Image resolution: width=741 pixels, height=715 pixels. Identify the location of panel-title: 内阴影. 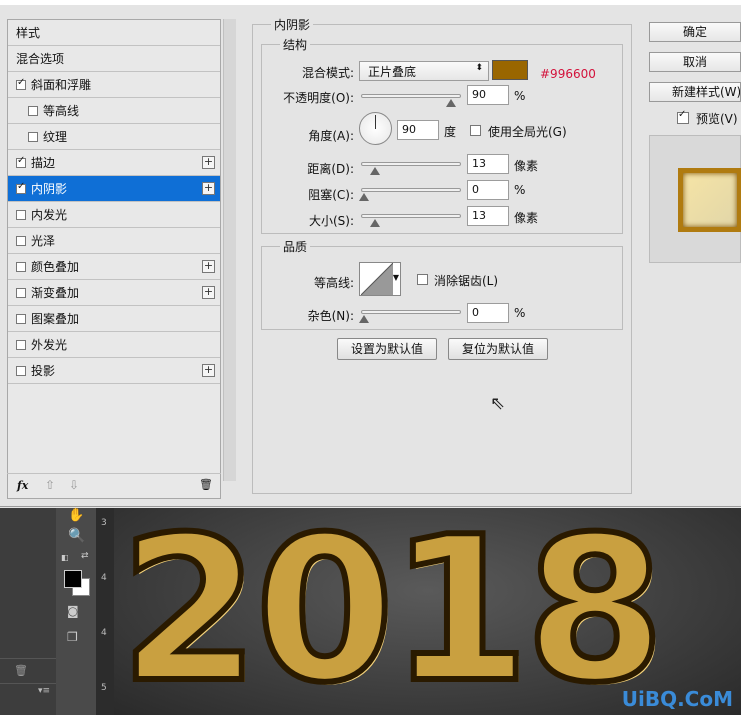
(292, 24).